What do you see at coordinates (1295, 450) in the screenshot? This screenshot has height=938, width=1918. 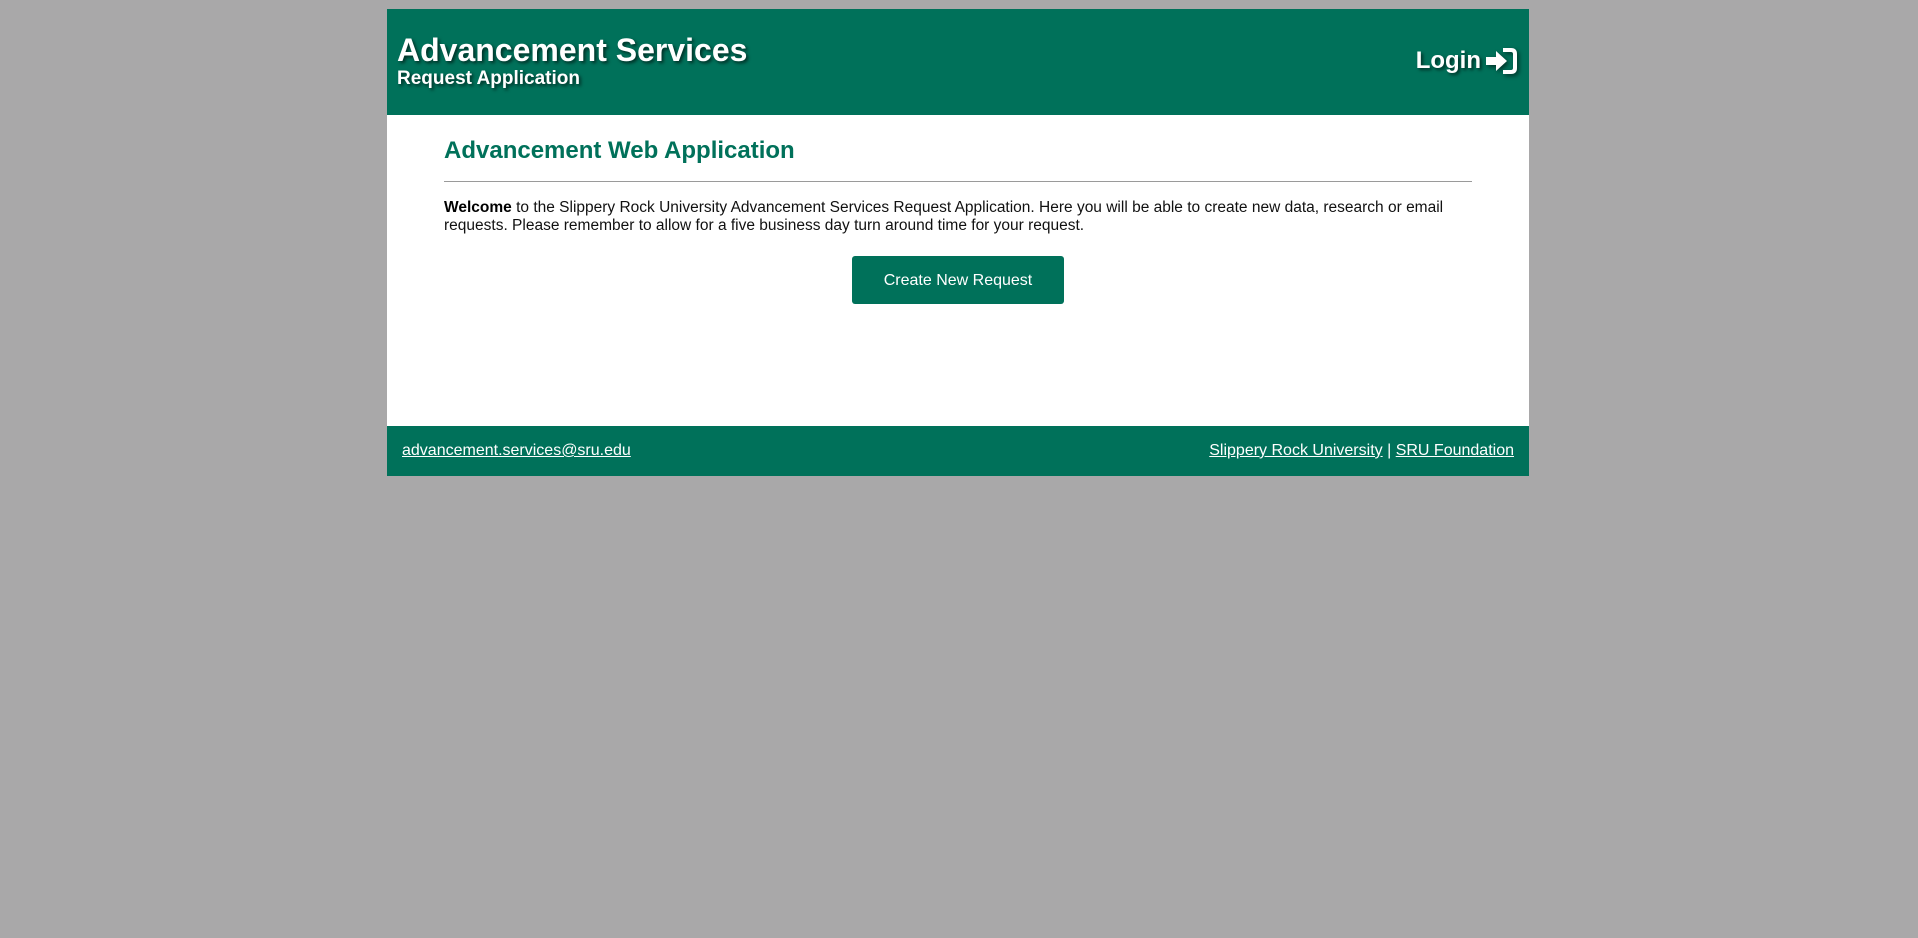 I see `university-link: Slippery Rock University` at bounding box center [1295, 450].